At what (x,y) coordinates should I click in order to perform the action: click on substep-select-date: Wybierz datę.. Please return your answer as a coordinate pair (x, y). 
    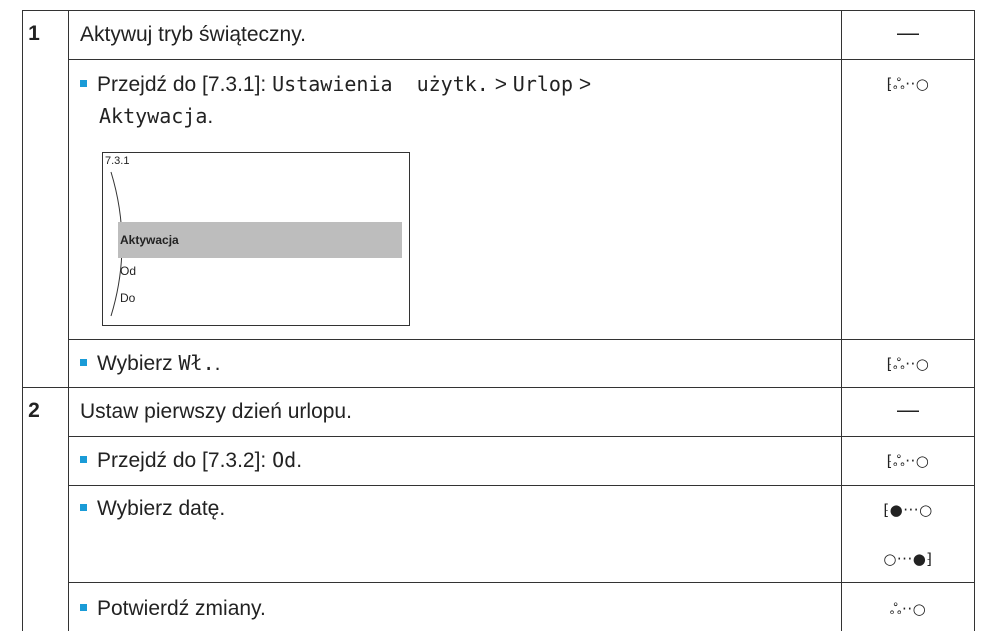
    Looking at the image, I should click on (152, 509).